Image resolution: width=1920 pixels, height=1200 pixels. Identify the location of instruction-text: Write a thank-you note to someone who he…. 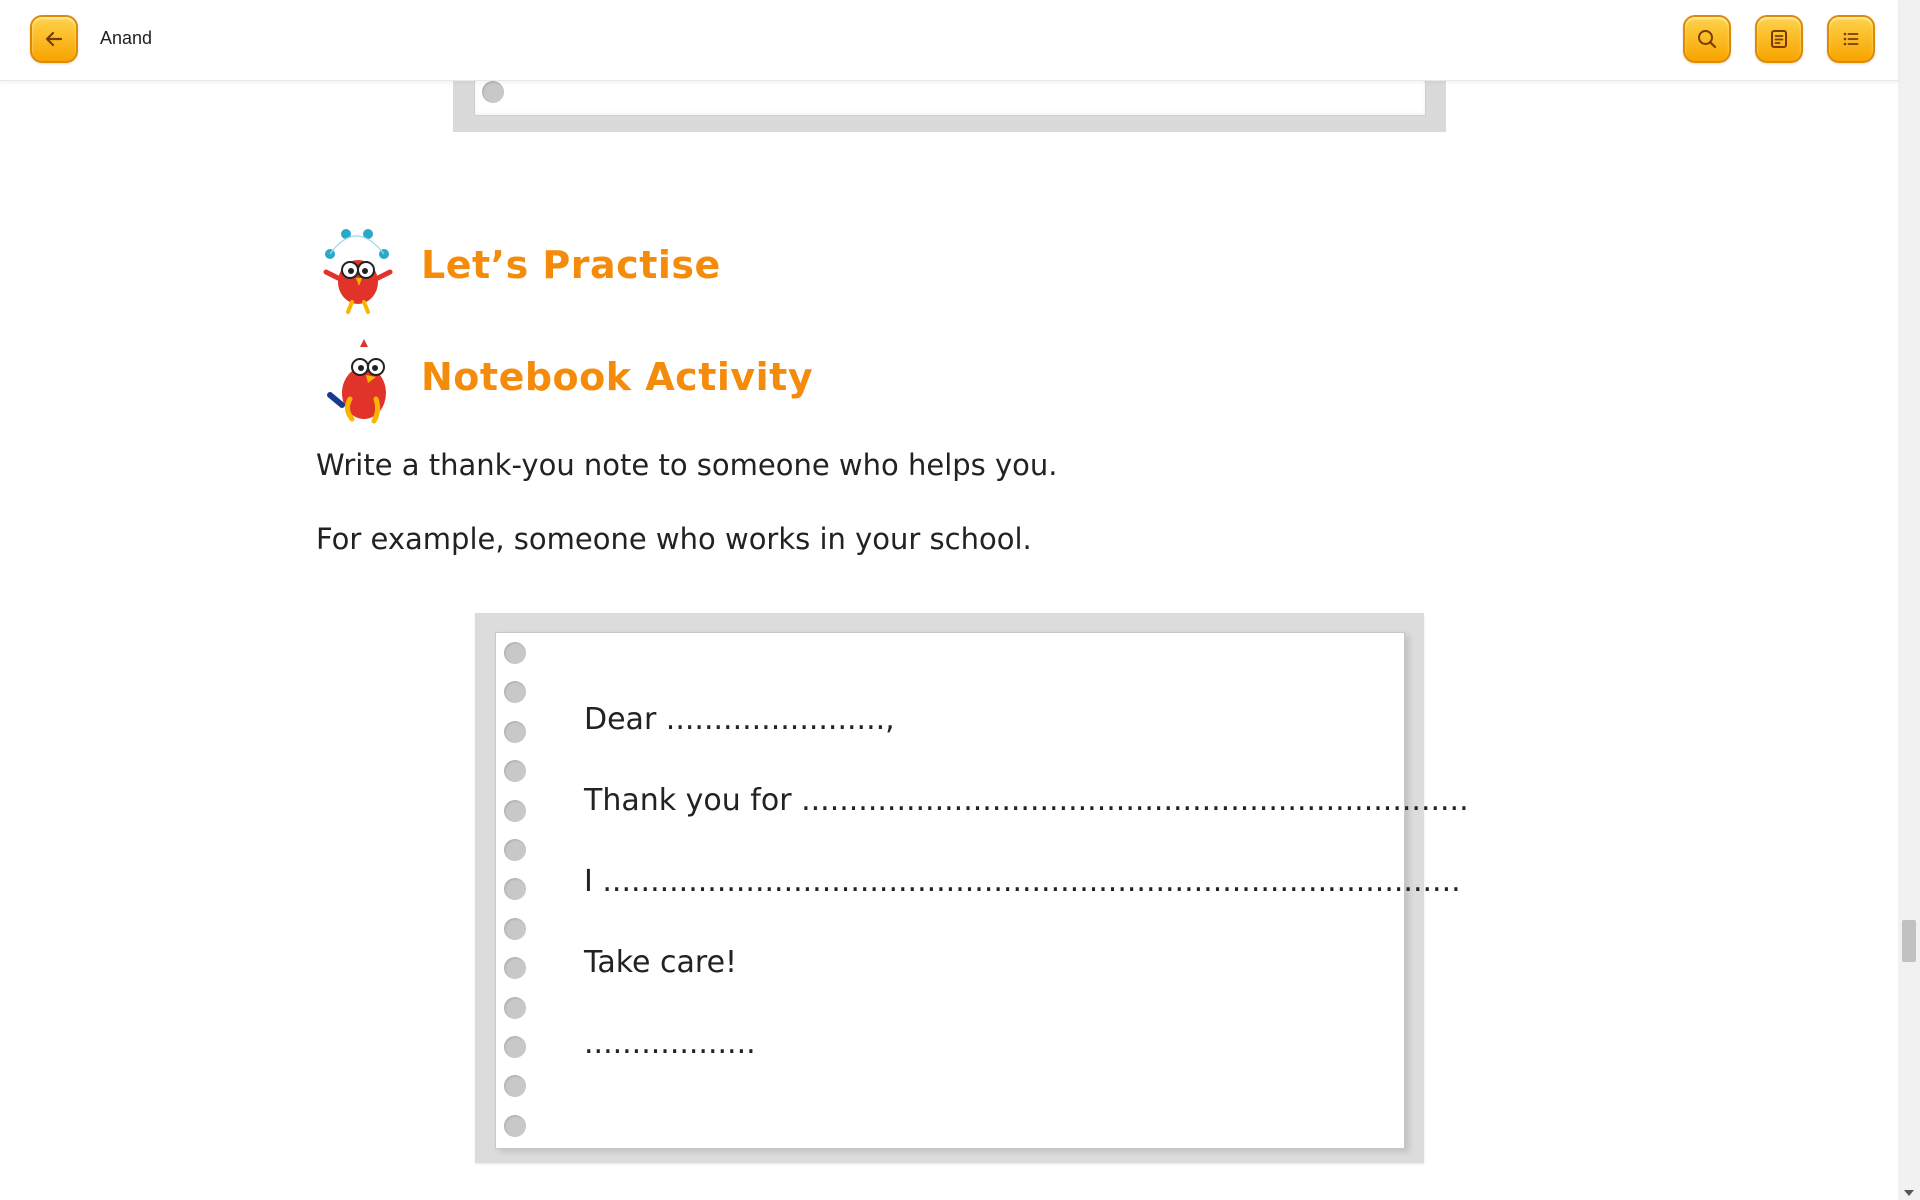
(687, 465).